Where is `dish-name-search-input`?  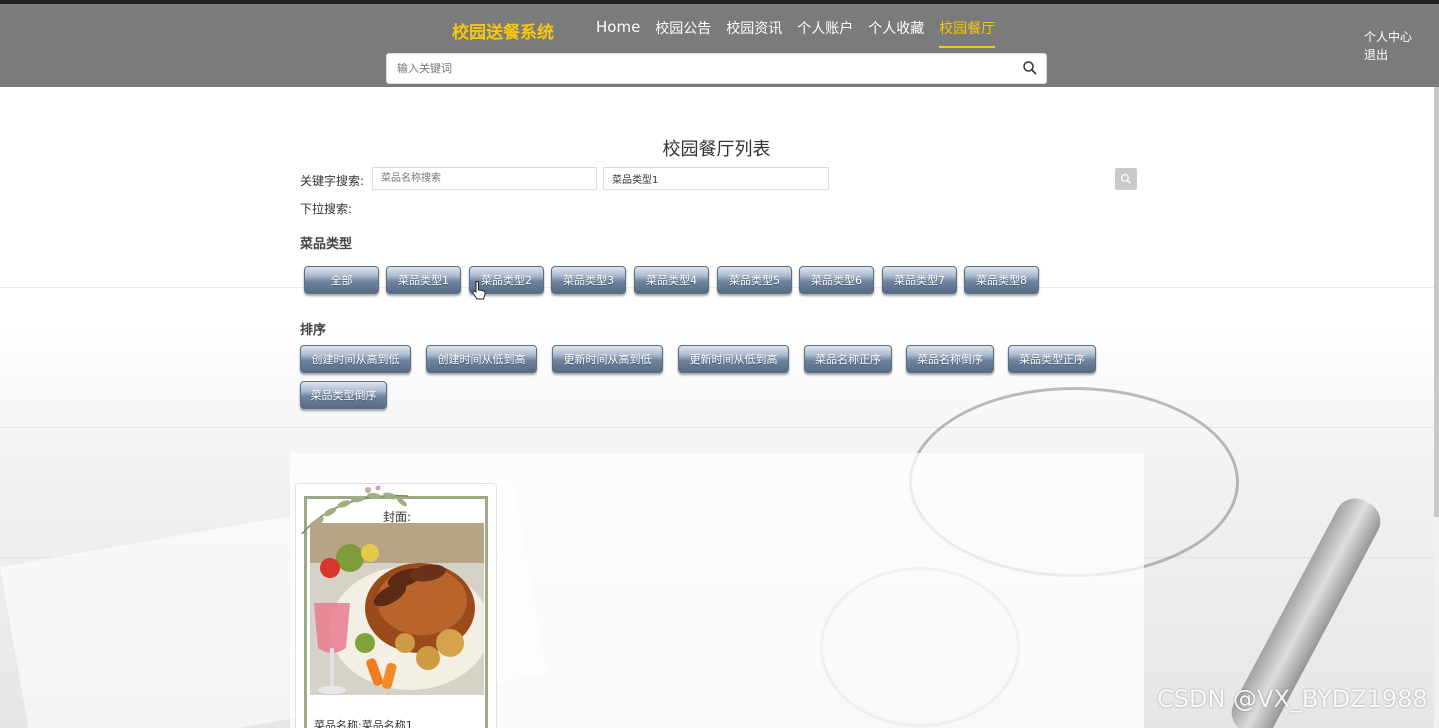 dish-name-search-input is located at coordinates (484, 178).